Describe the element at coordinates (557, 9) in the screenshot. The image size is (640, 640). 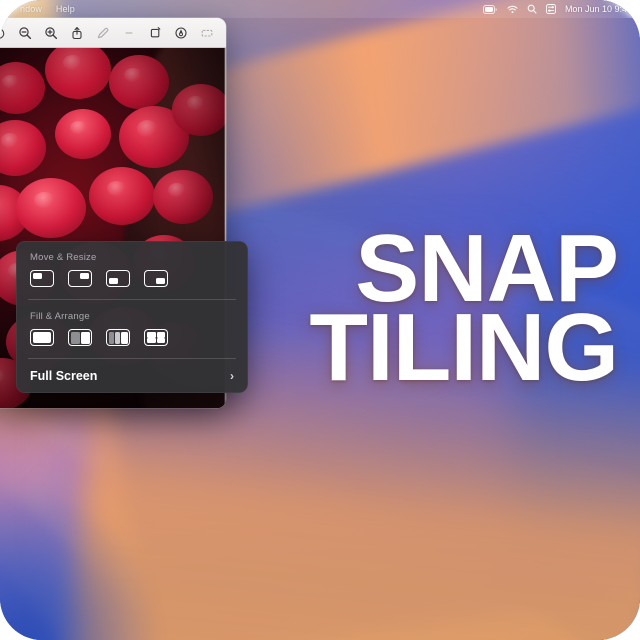
I see `menu-bar-status-area: Mon Jun 10 9:41` at that location.